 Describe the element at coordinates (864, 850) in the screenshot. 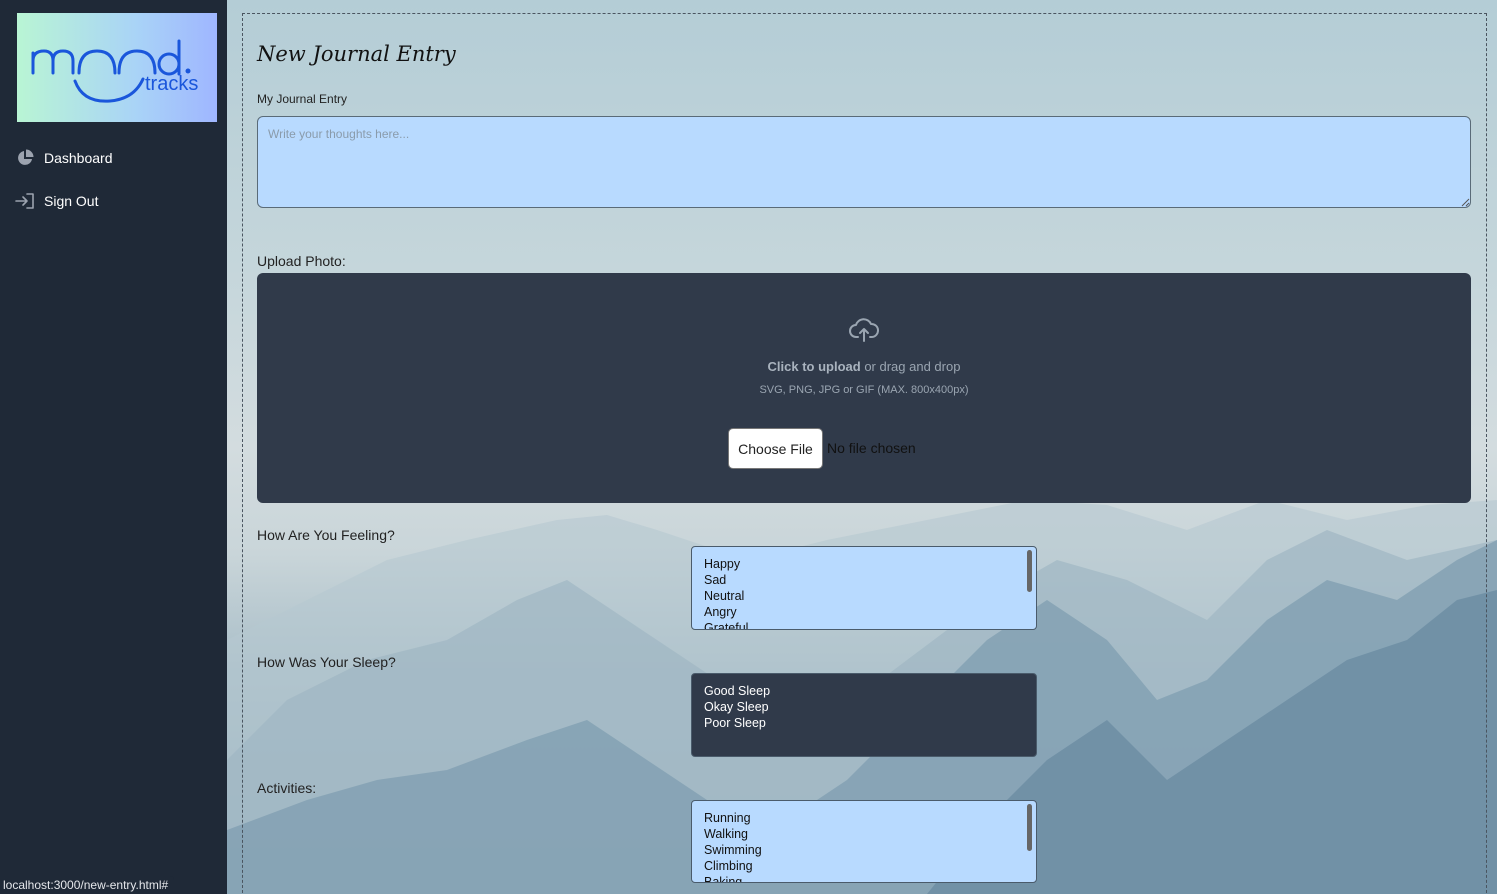

I see `activity-option: Swimming` at that location.